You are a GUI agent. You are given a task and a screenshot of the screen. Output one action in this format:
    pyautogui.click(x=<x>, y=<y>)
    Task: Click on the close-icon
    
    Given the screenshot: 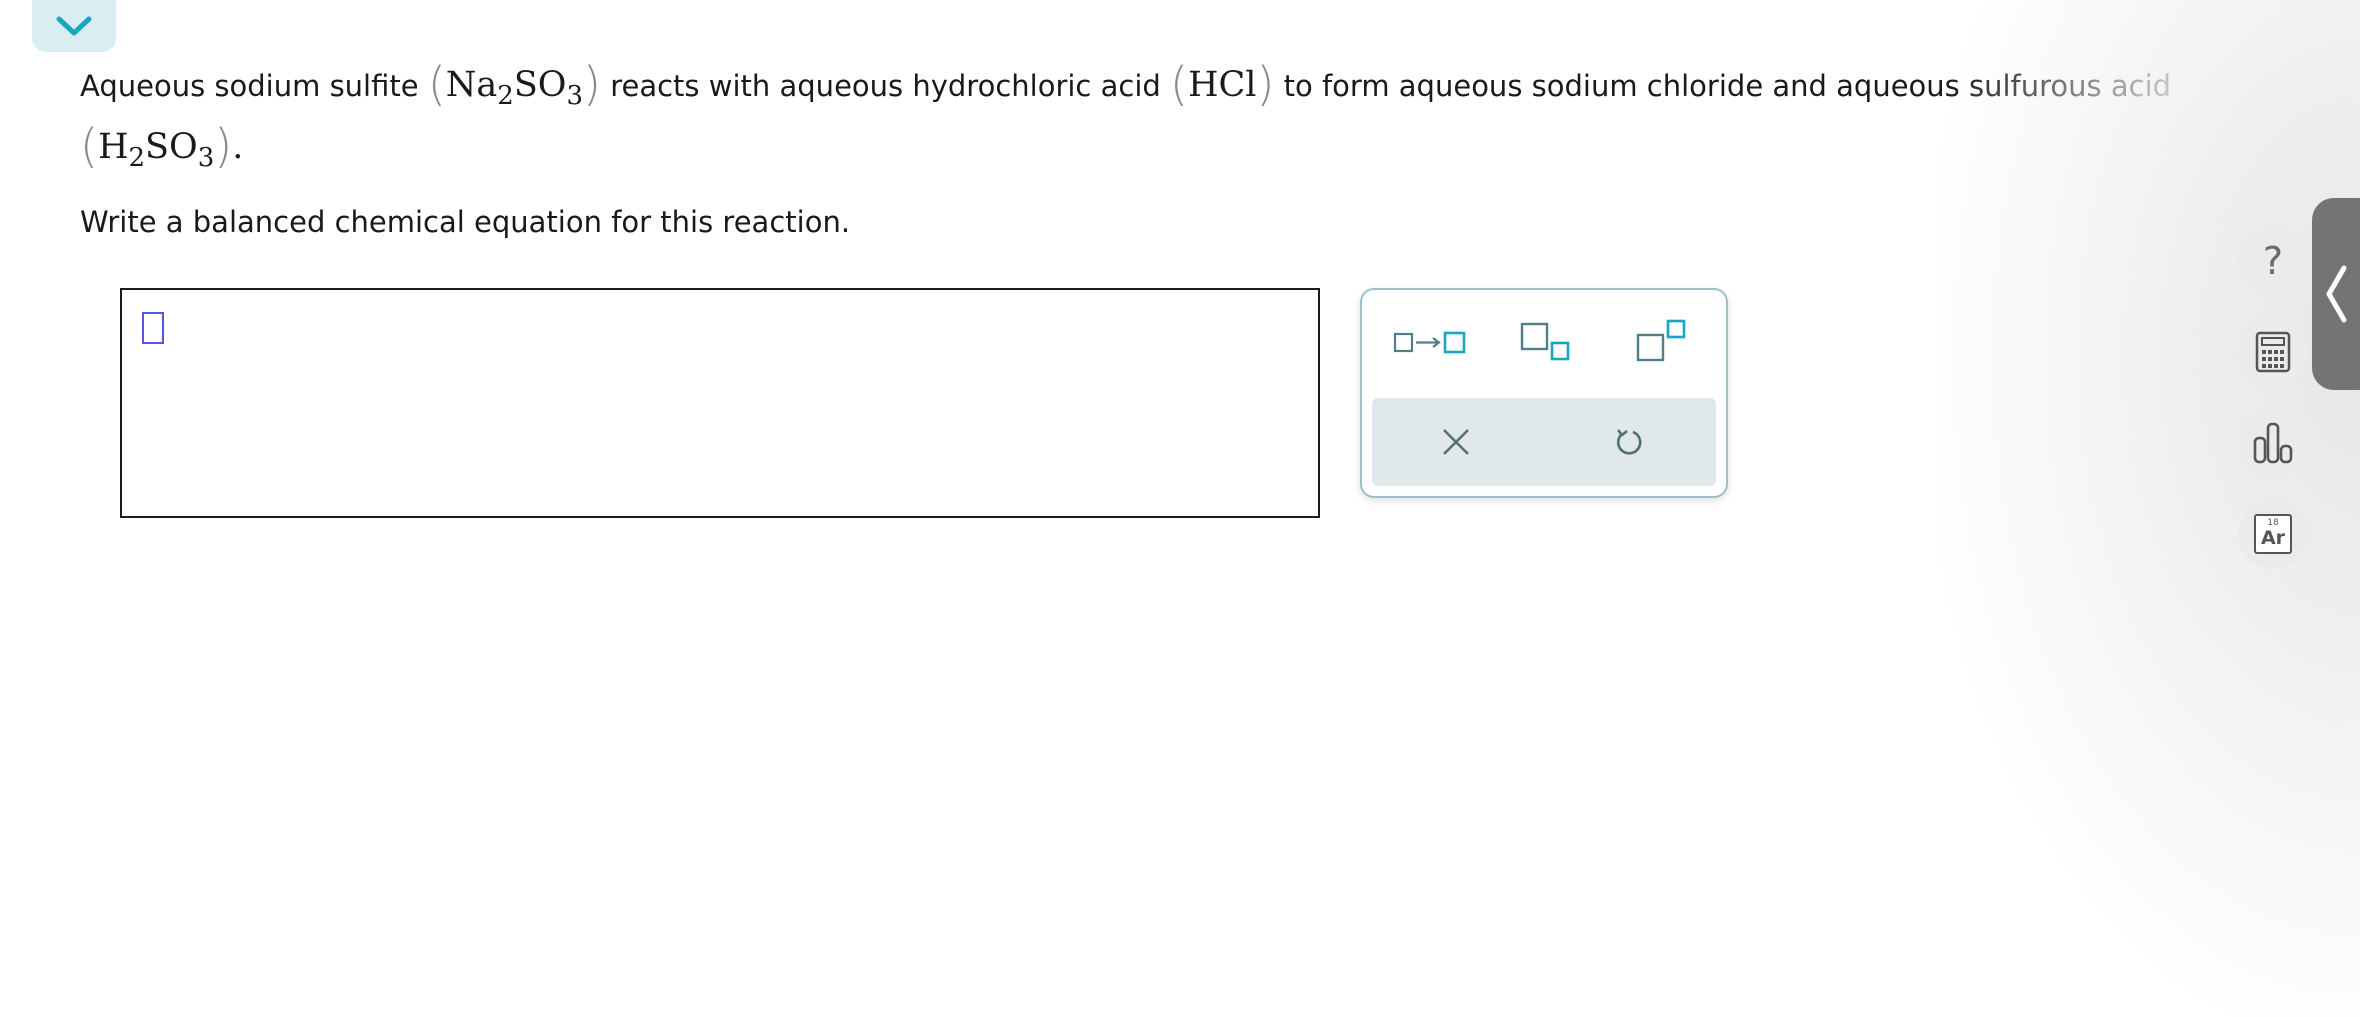 What is the action you would take?
    pyautogui.click(x=1456, y=442)
    